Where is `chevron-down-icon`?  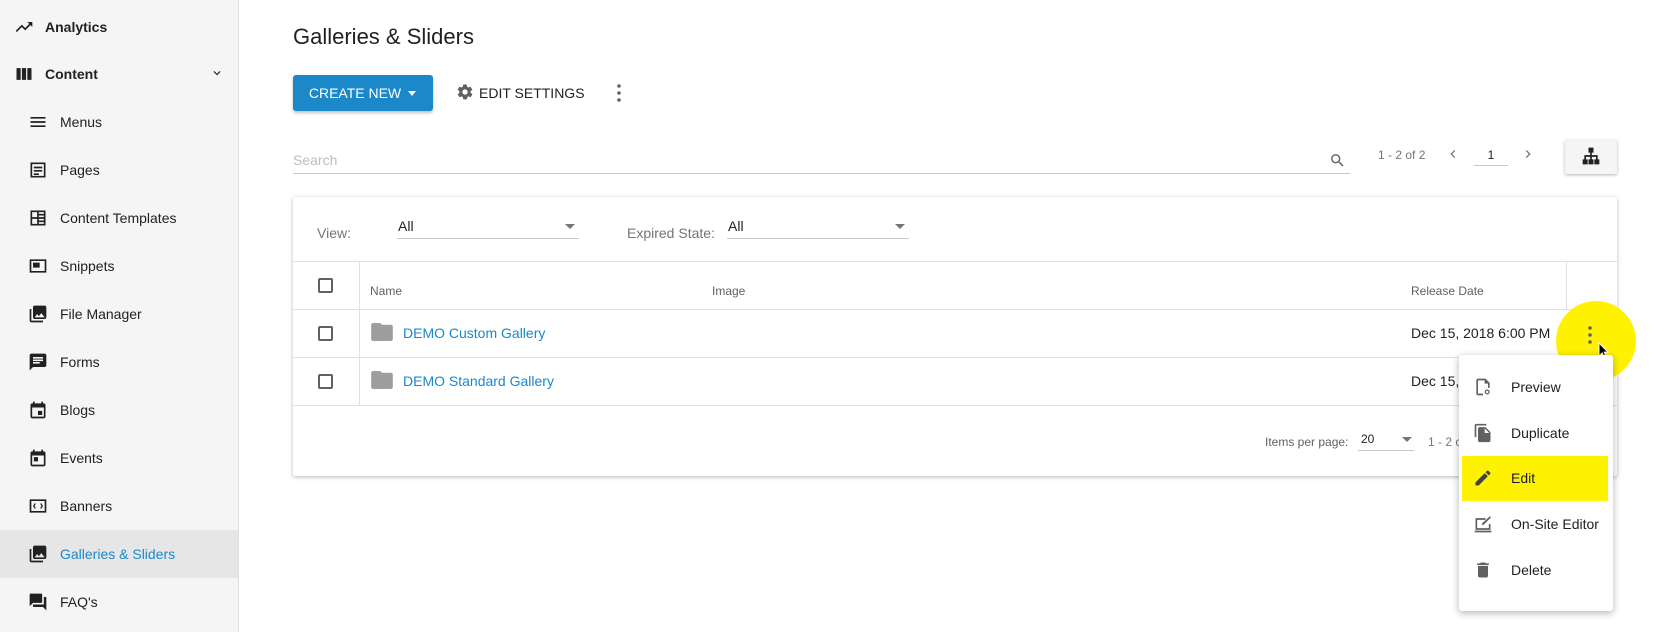 chevron-down-icon is located at coordinates (217, 75).